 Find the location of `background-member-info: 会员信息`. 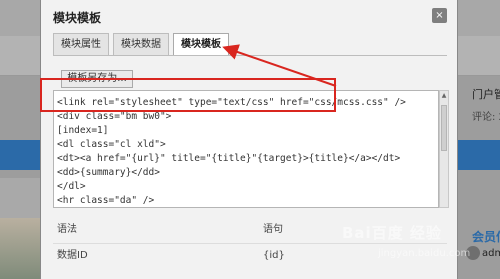

background-member-info: 会员信息 is located at coordinates (486, 237).